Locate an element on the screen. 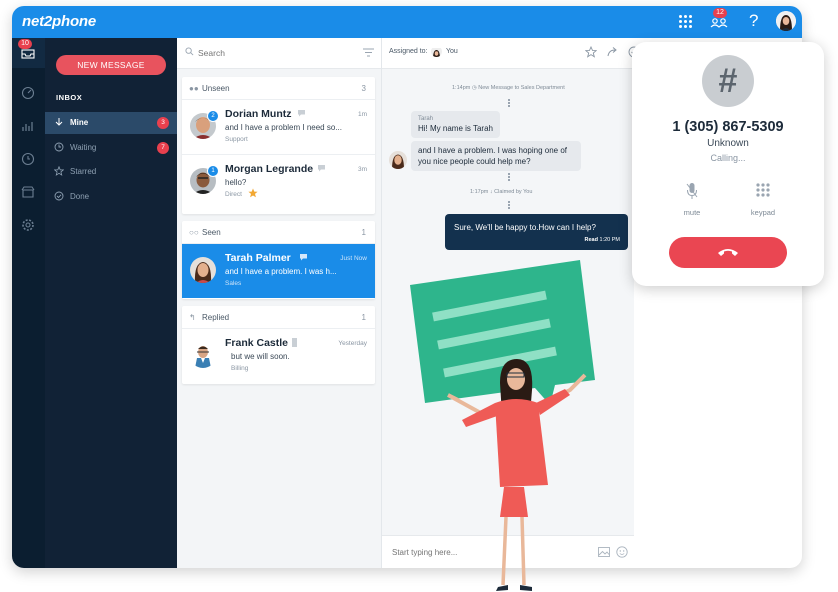  team-icon: 12 is located at coordinates (719, 18).